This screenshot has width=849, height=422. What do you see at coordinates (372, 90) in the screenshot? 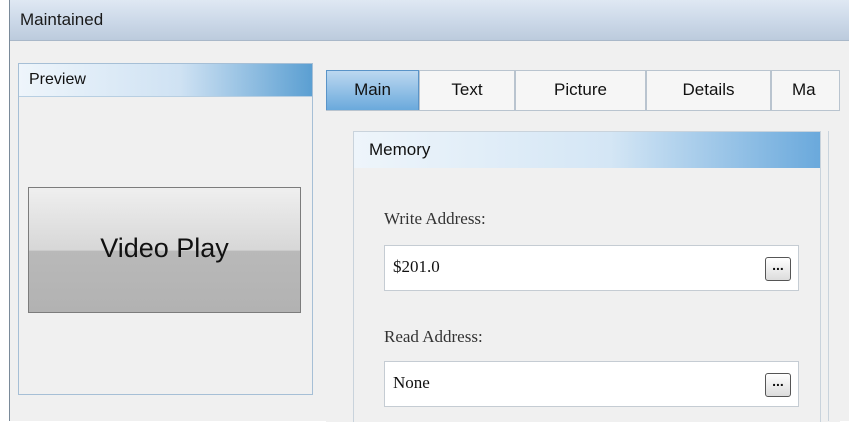
I see `tab-main: Main` at bounding box center [372, 90].